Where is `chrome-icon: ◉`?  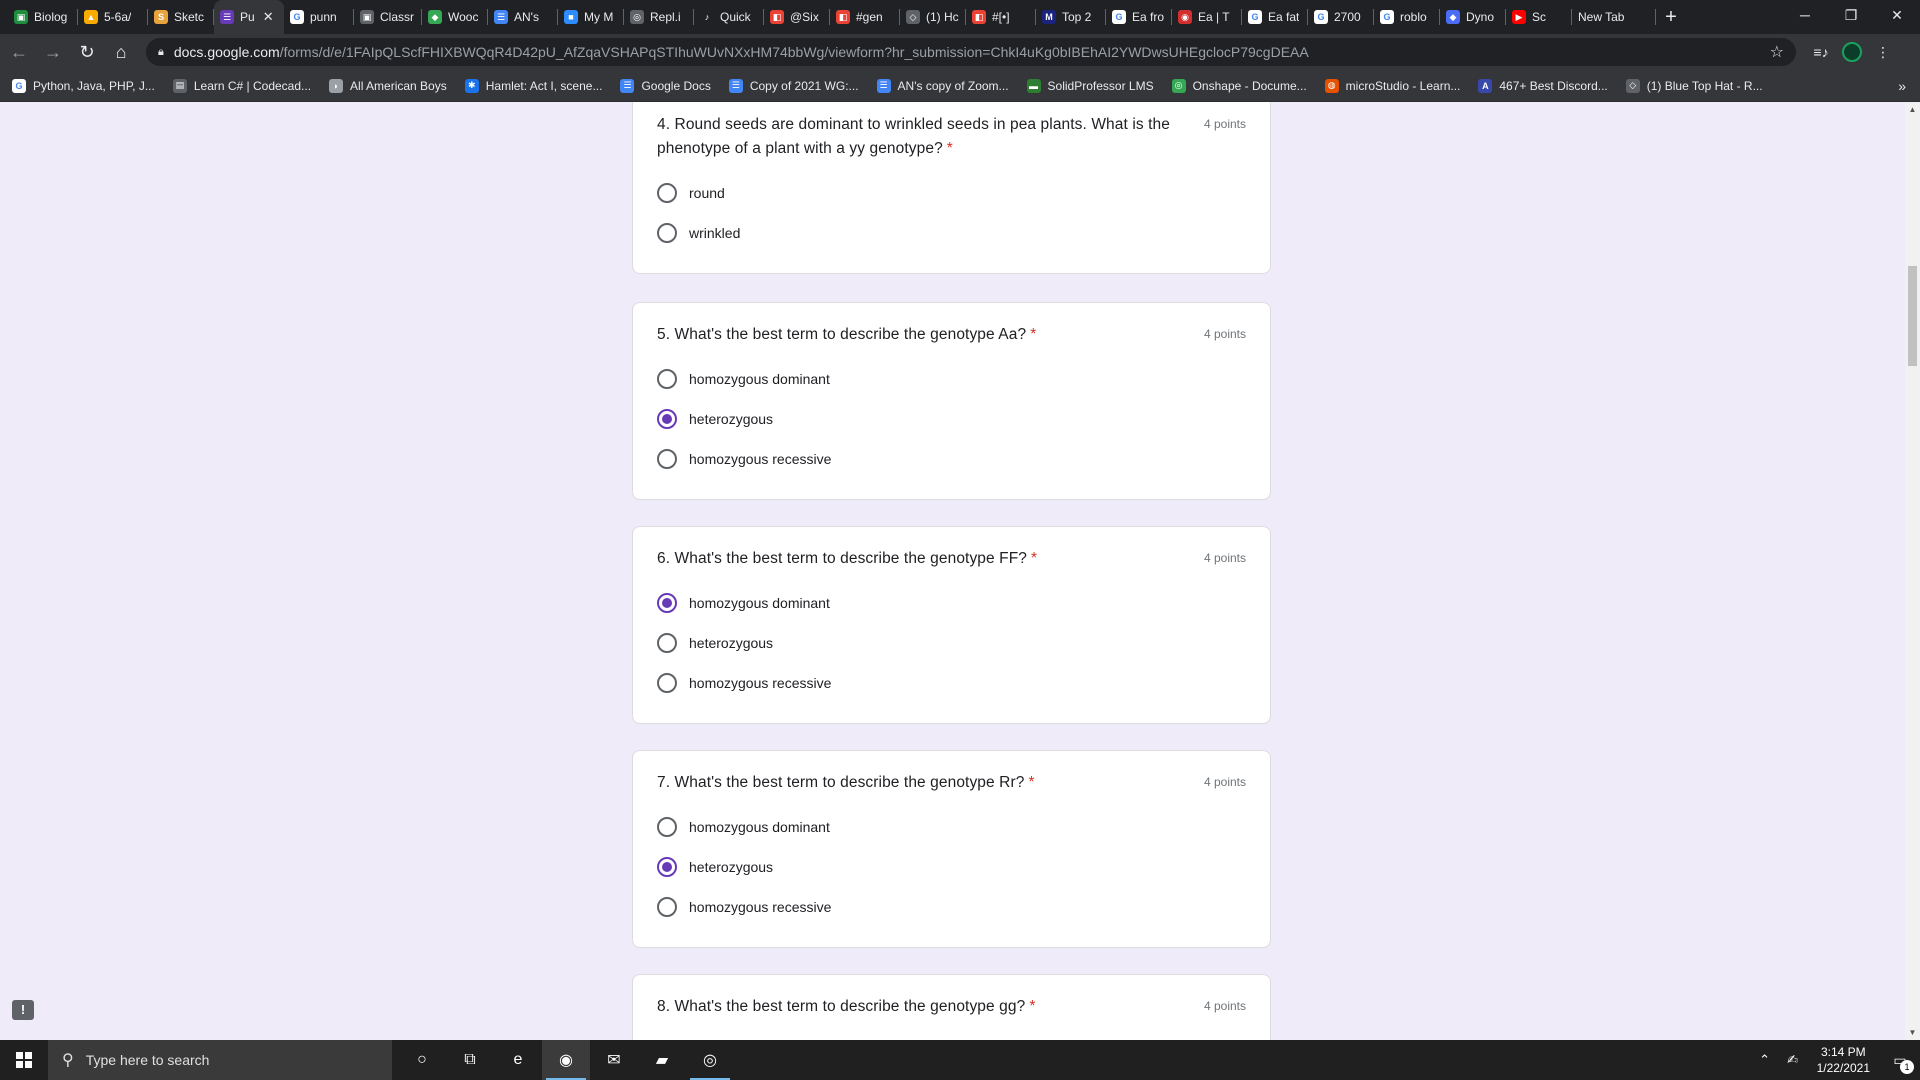
chrome-icon: ◉ is located at coordinates (566, 1060).